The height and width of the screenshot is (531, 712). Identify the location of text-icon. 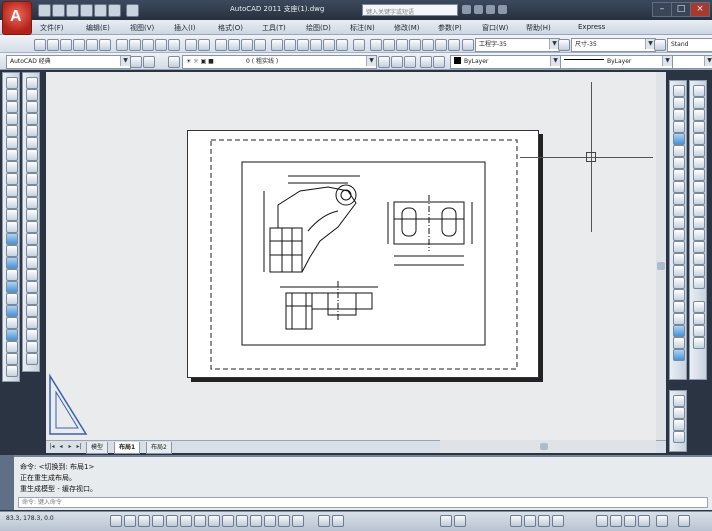
(389, 45).